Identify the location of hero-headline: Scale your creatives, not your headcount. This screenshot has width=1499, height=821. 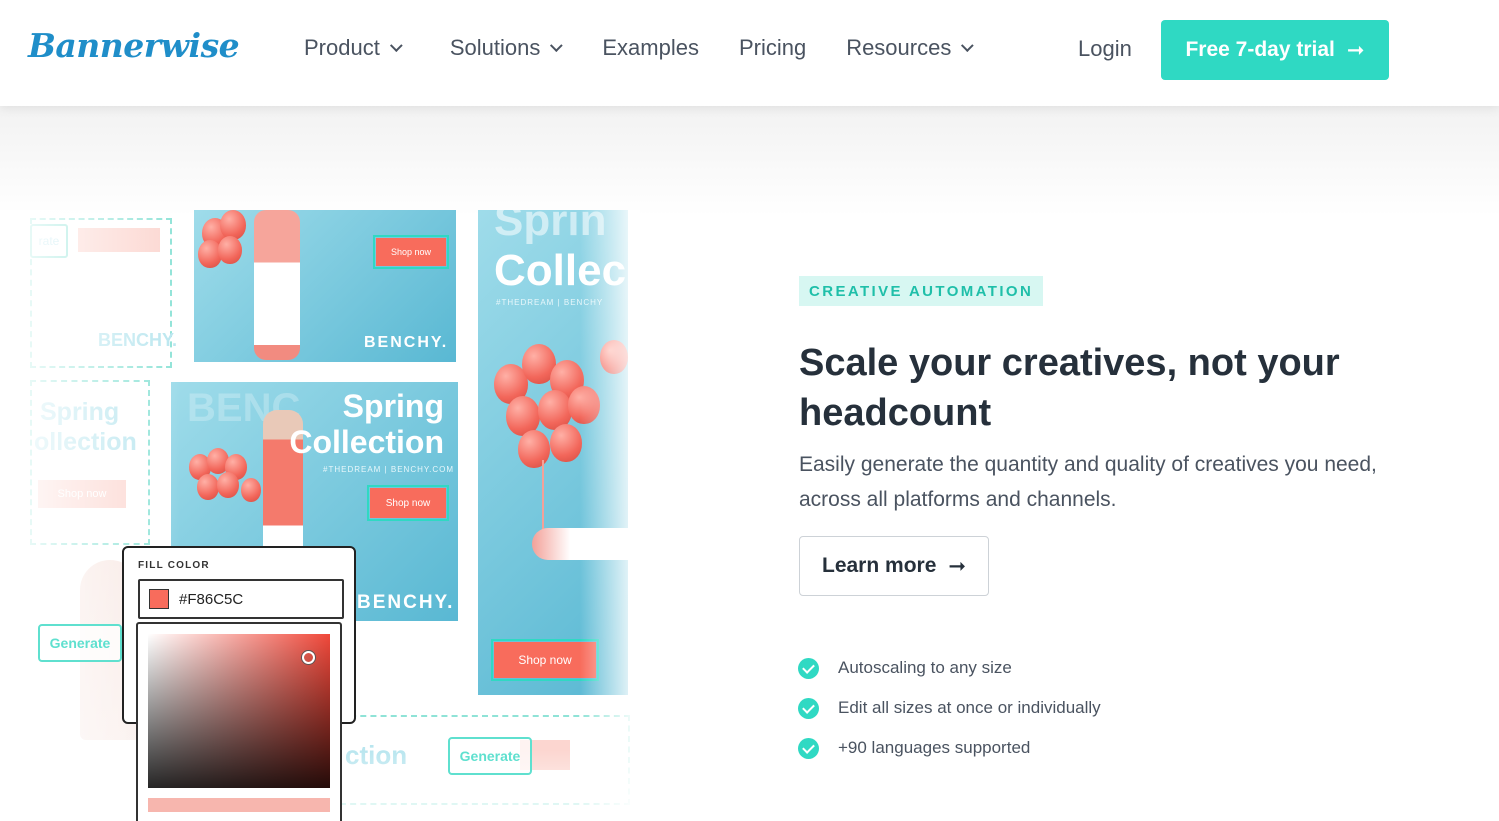
(1069, 388).